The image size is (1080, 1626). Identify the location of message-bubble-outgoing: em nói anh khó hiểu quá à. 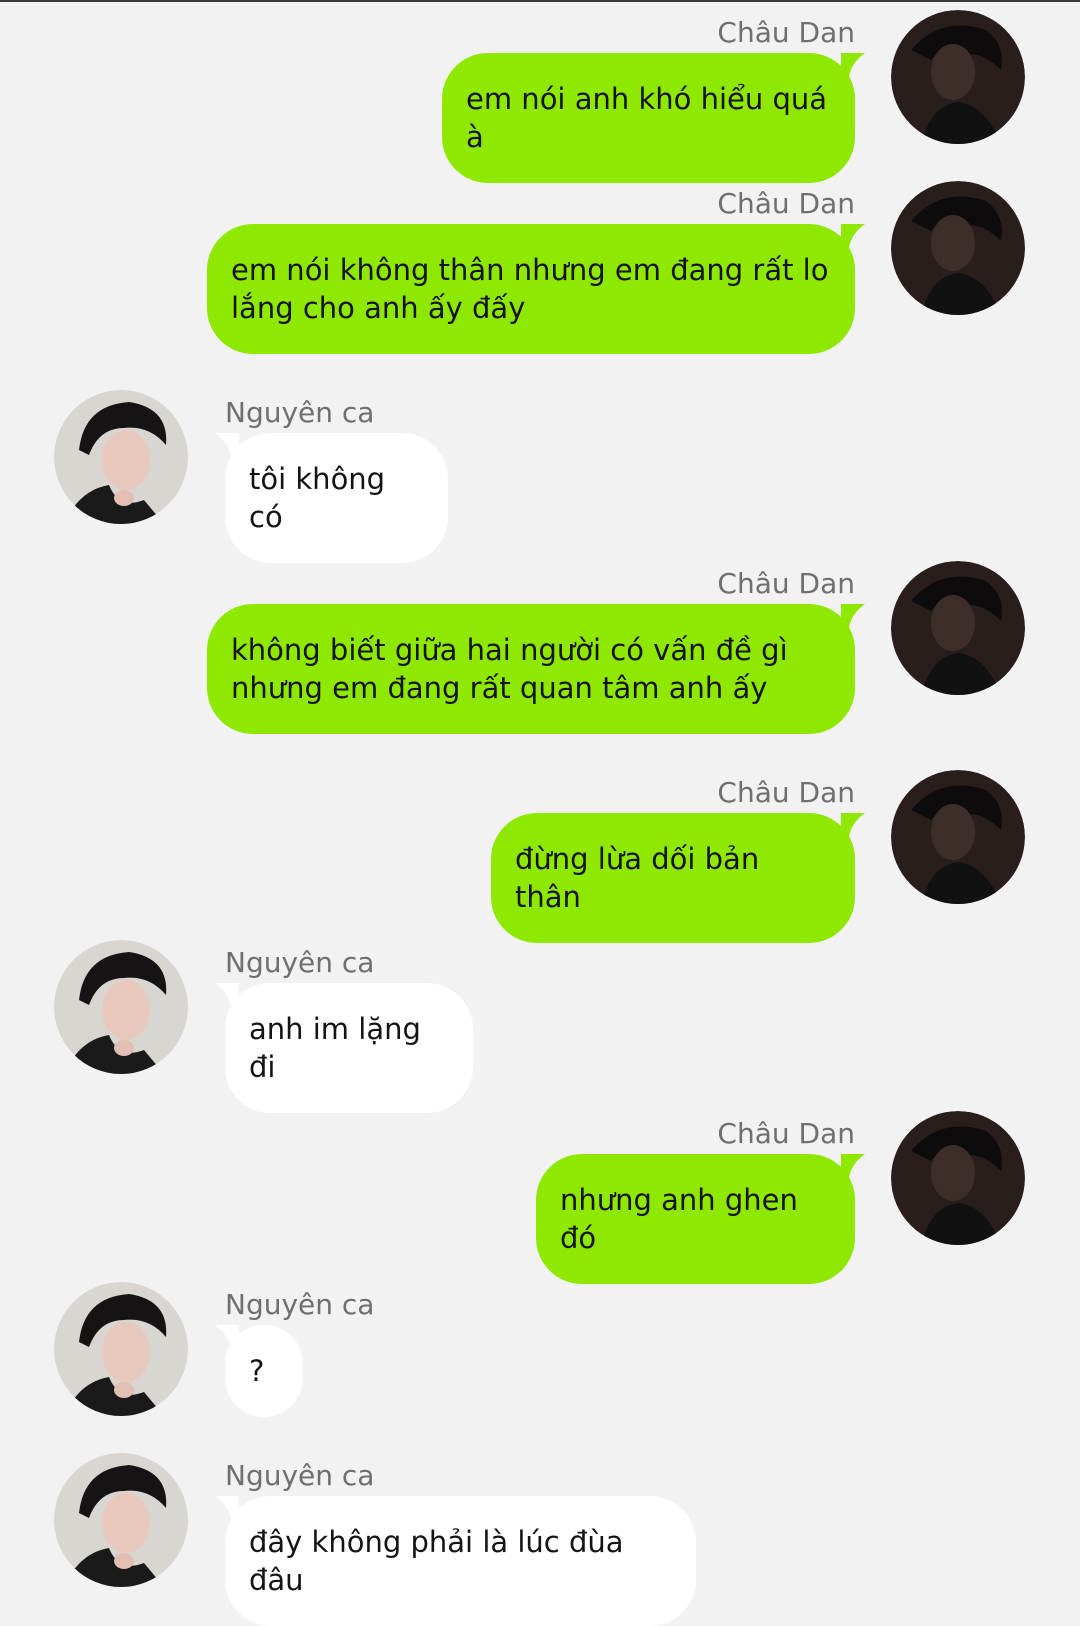
(653, 118).